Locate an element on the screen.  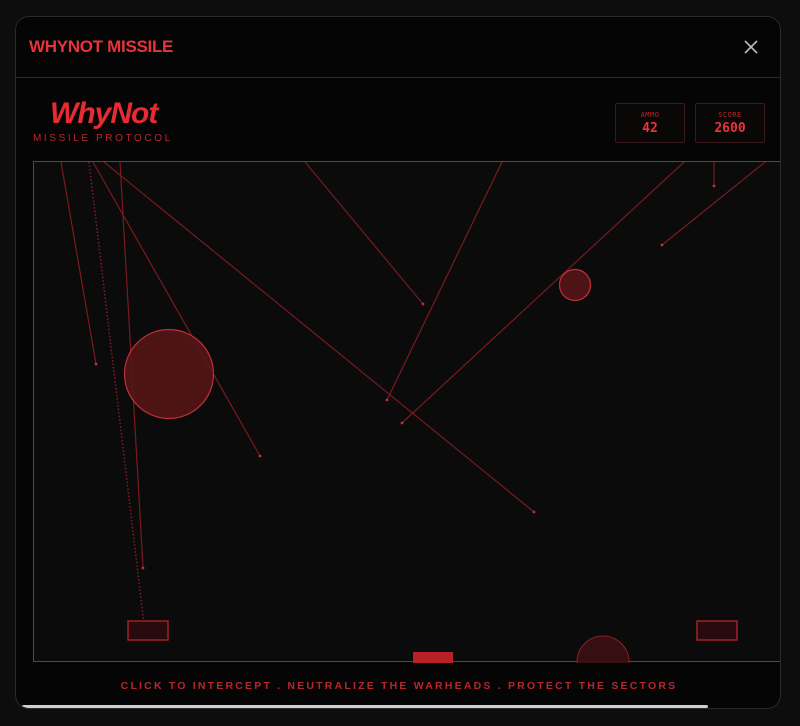
close-icon is located at coordinates (751, 47).